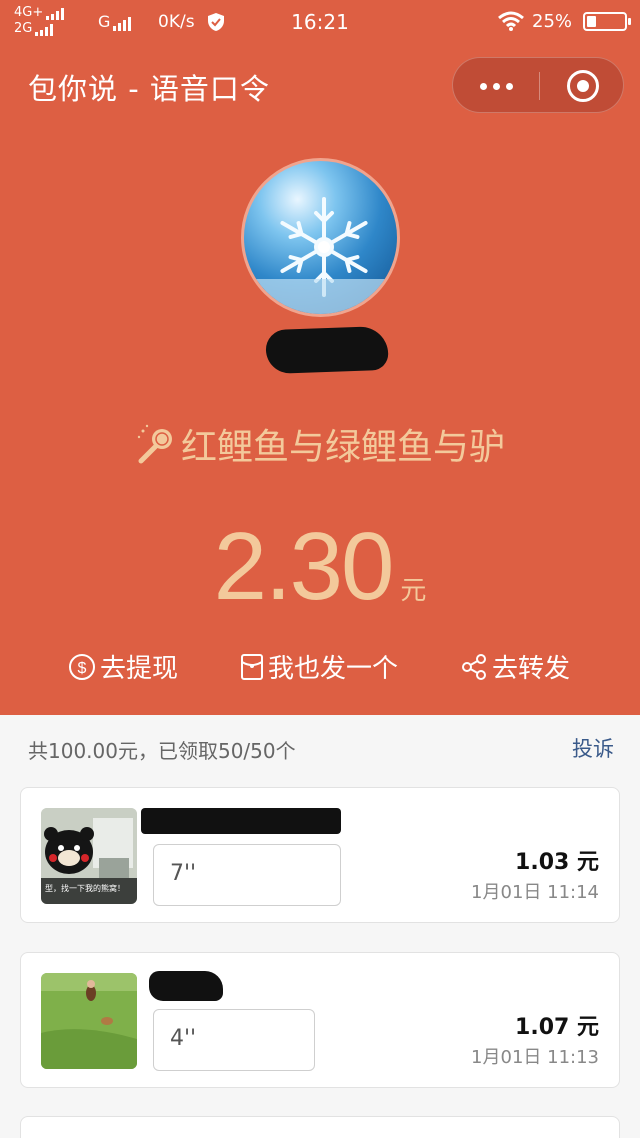 This screenshot has width=640, height=1138. Describe the element at coordinates (591, 21) in the screenshot. I see `battery-level` at that location.